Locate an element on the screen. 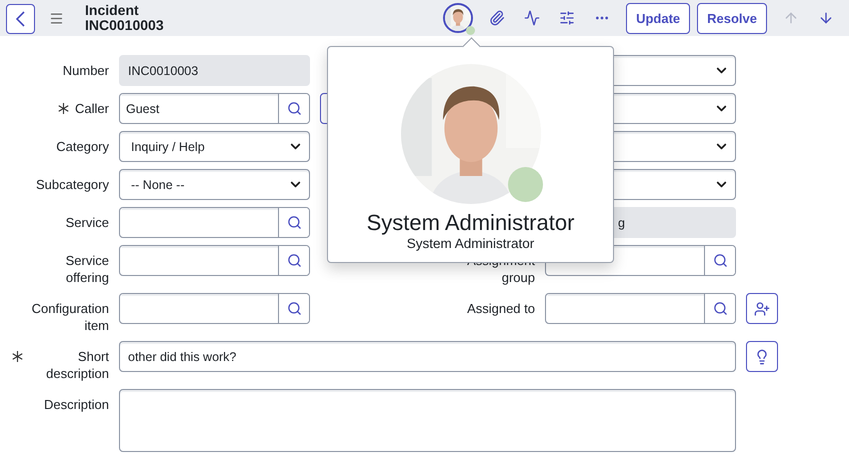 The width and height of the screenshot is (849, 473). readonly-field: INC0010003 is located at coordinates (214, 70).